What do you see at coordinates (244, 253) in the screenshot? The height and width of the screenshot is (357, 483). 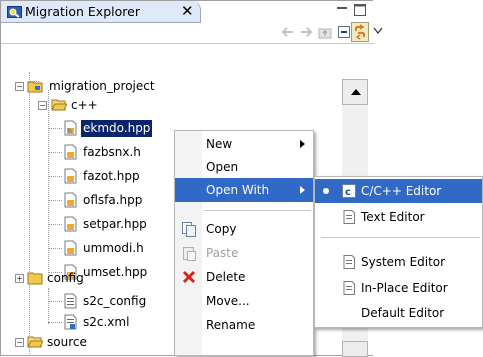 I see `menu-item-paste: Paste` at bounding box center [244, 253].